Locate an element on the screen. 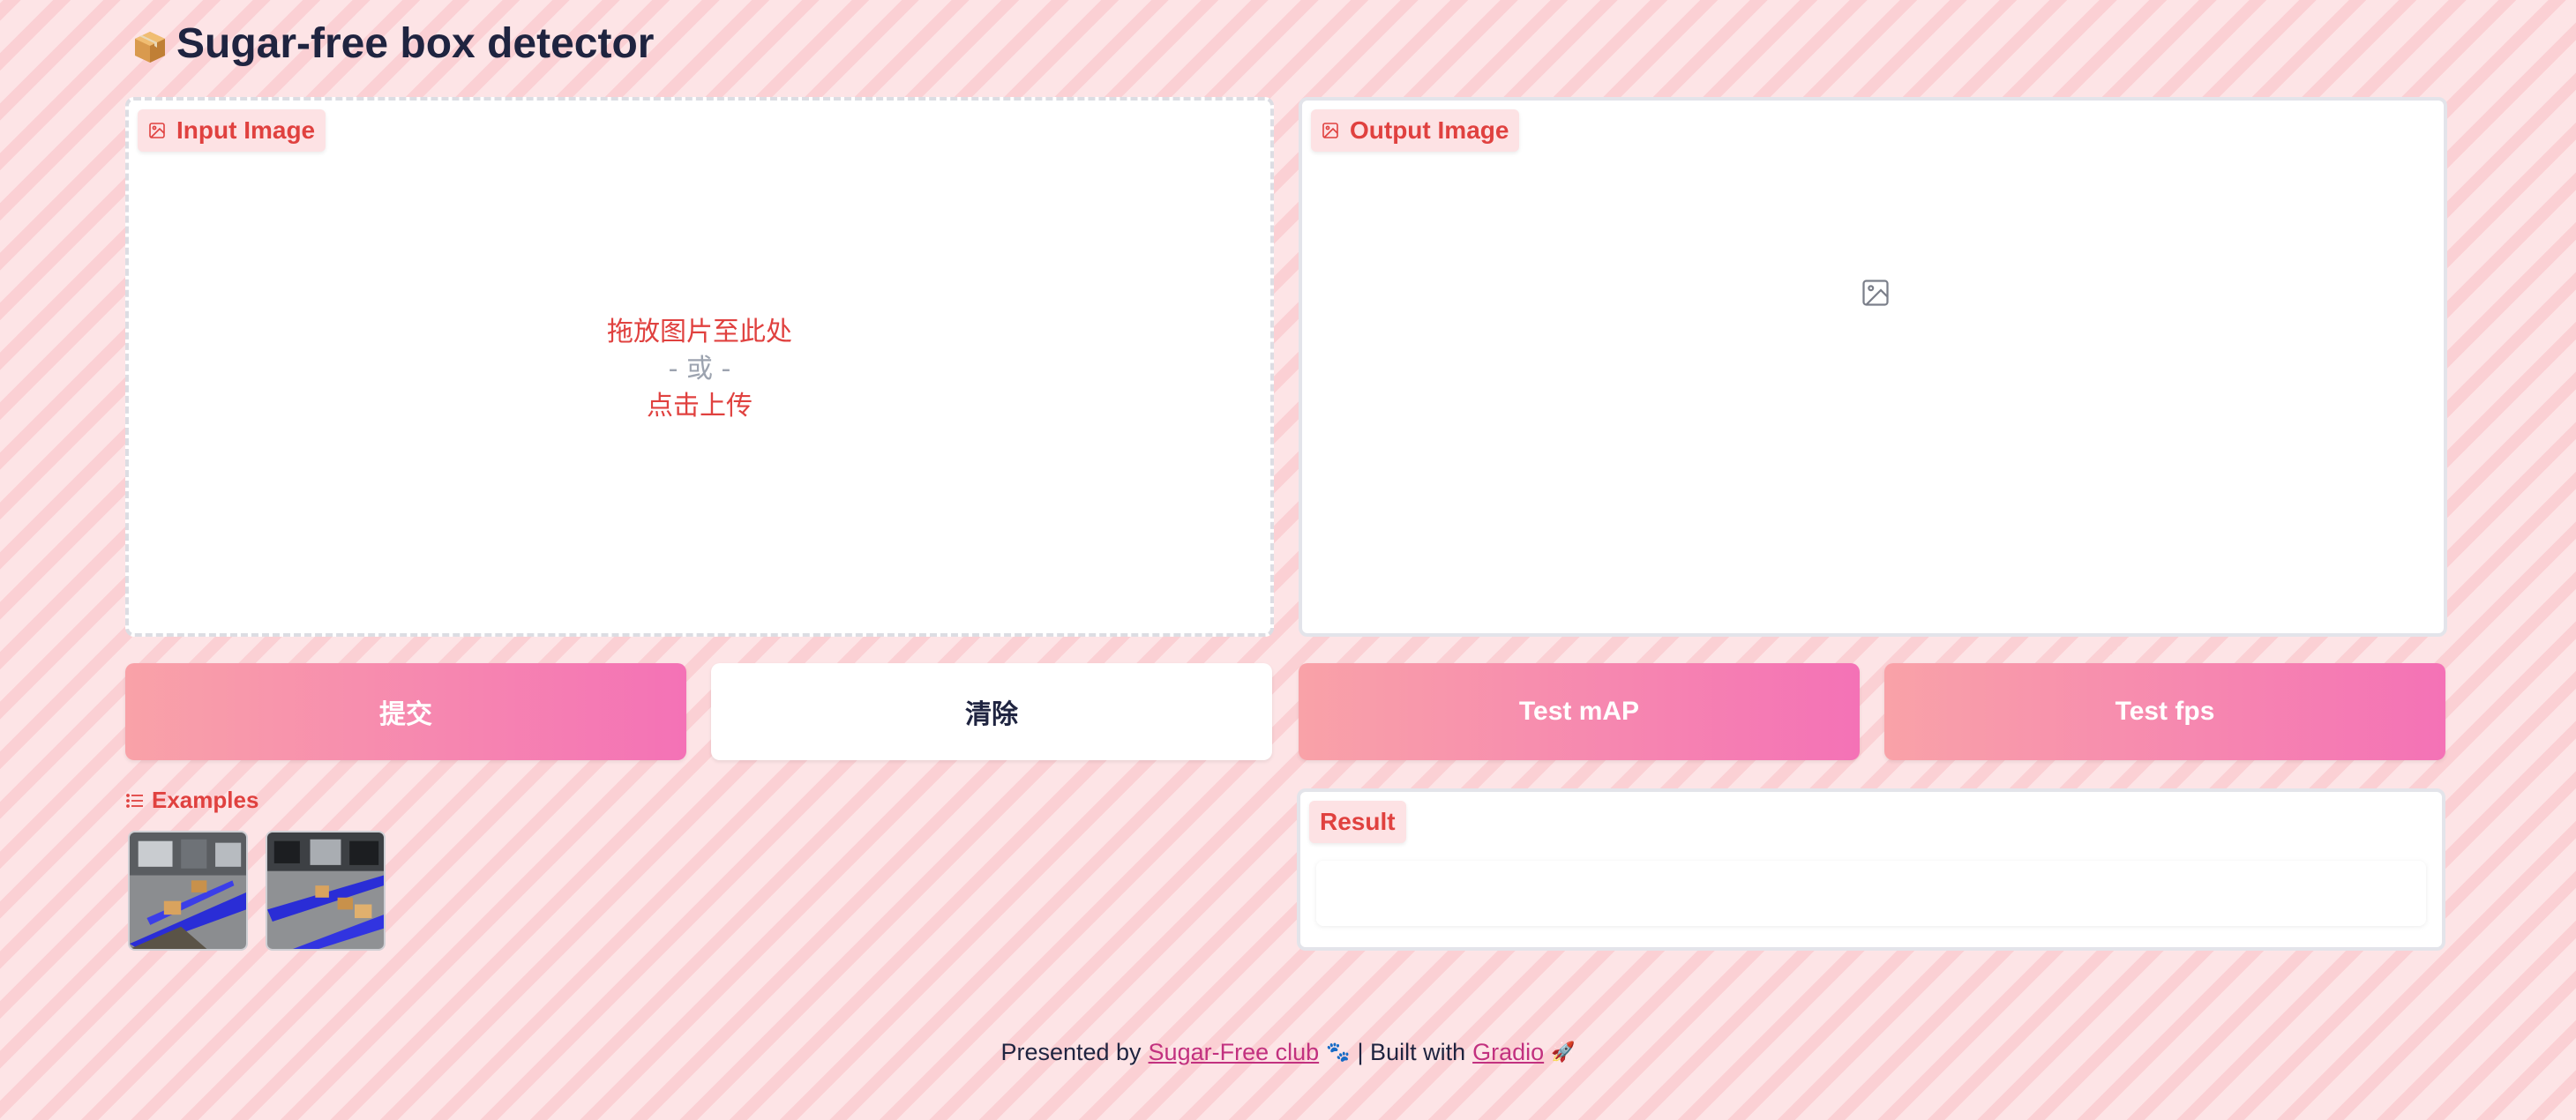  test-fps-button: Test fps is located at coordinates (2165, 711).